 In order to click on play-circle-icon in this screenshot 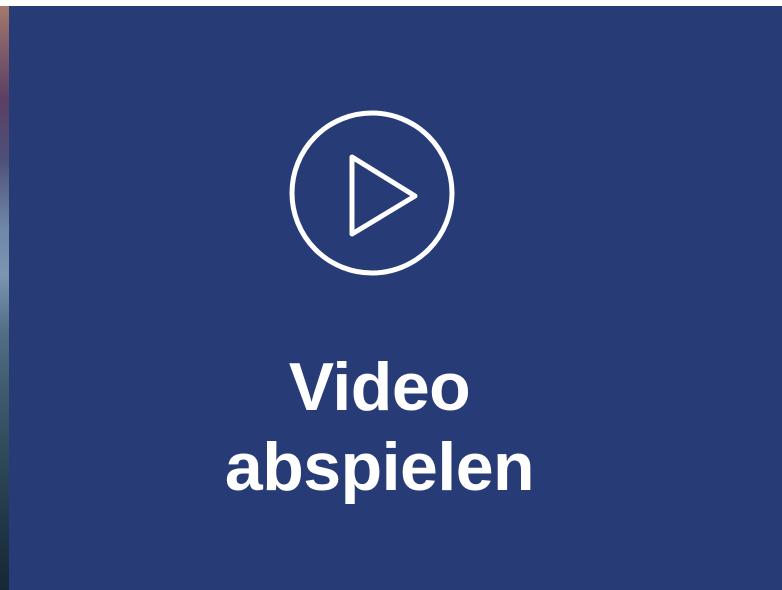, I will do `click(372, 193)`.